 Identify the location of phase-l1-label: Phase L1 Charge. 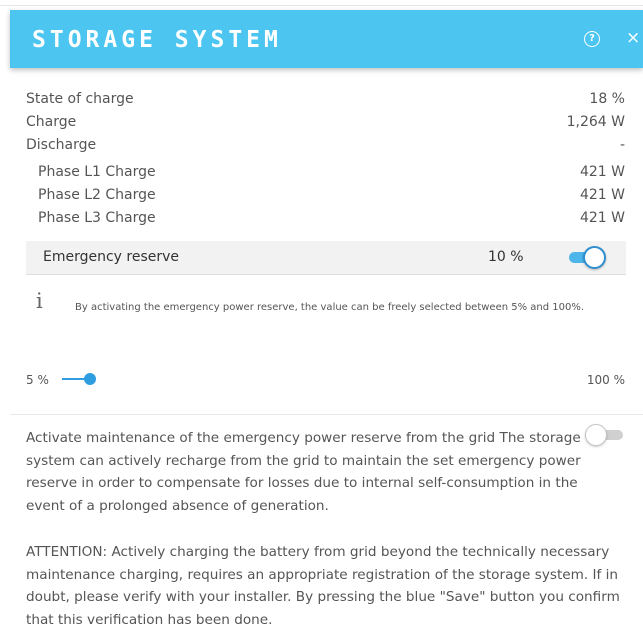
(97, 172).